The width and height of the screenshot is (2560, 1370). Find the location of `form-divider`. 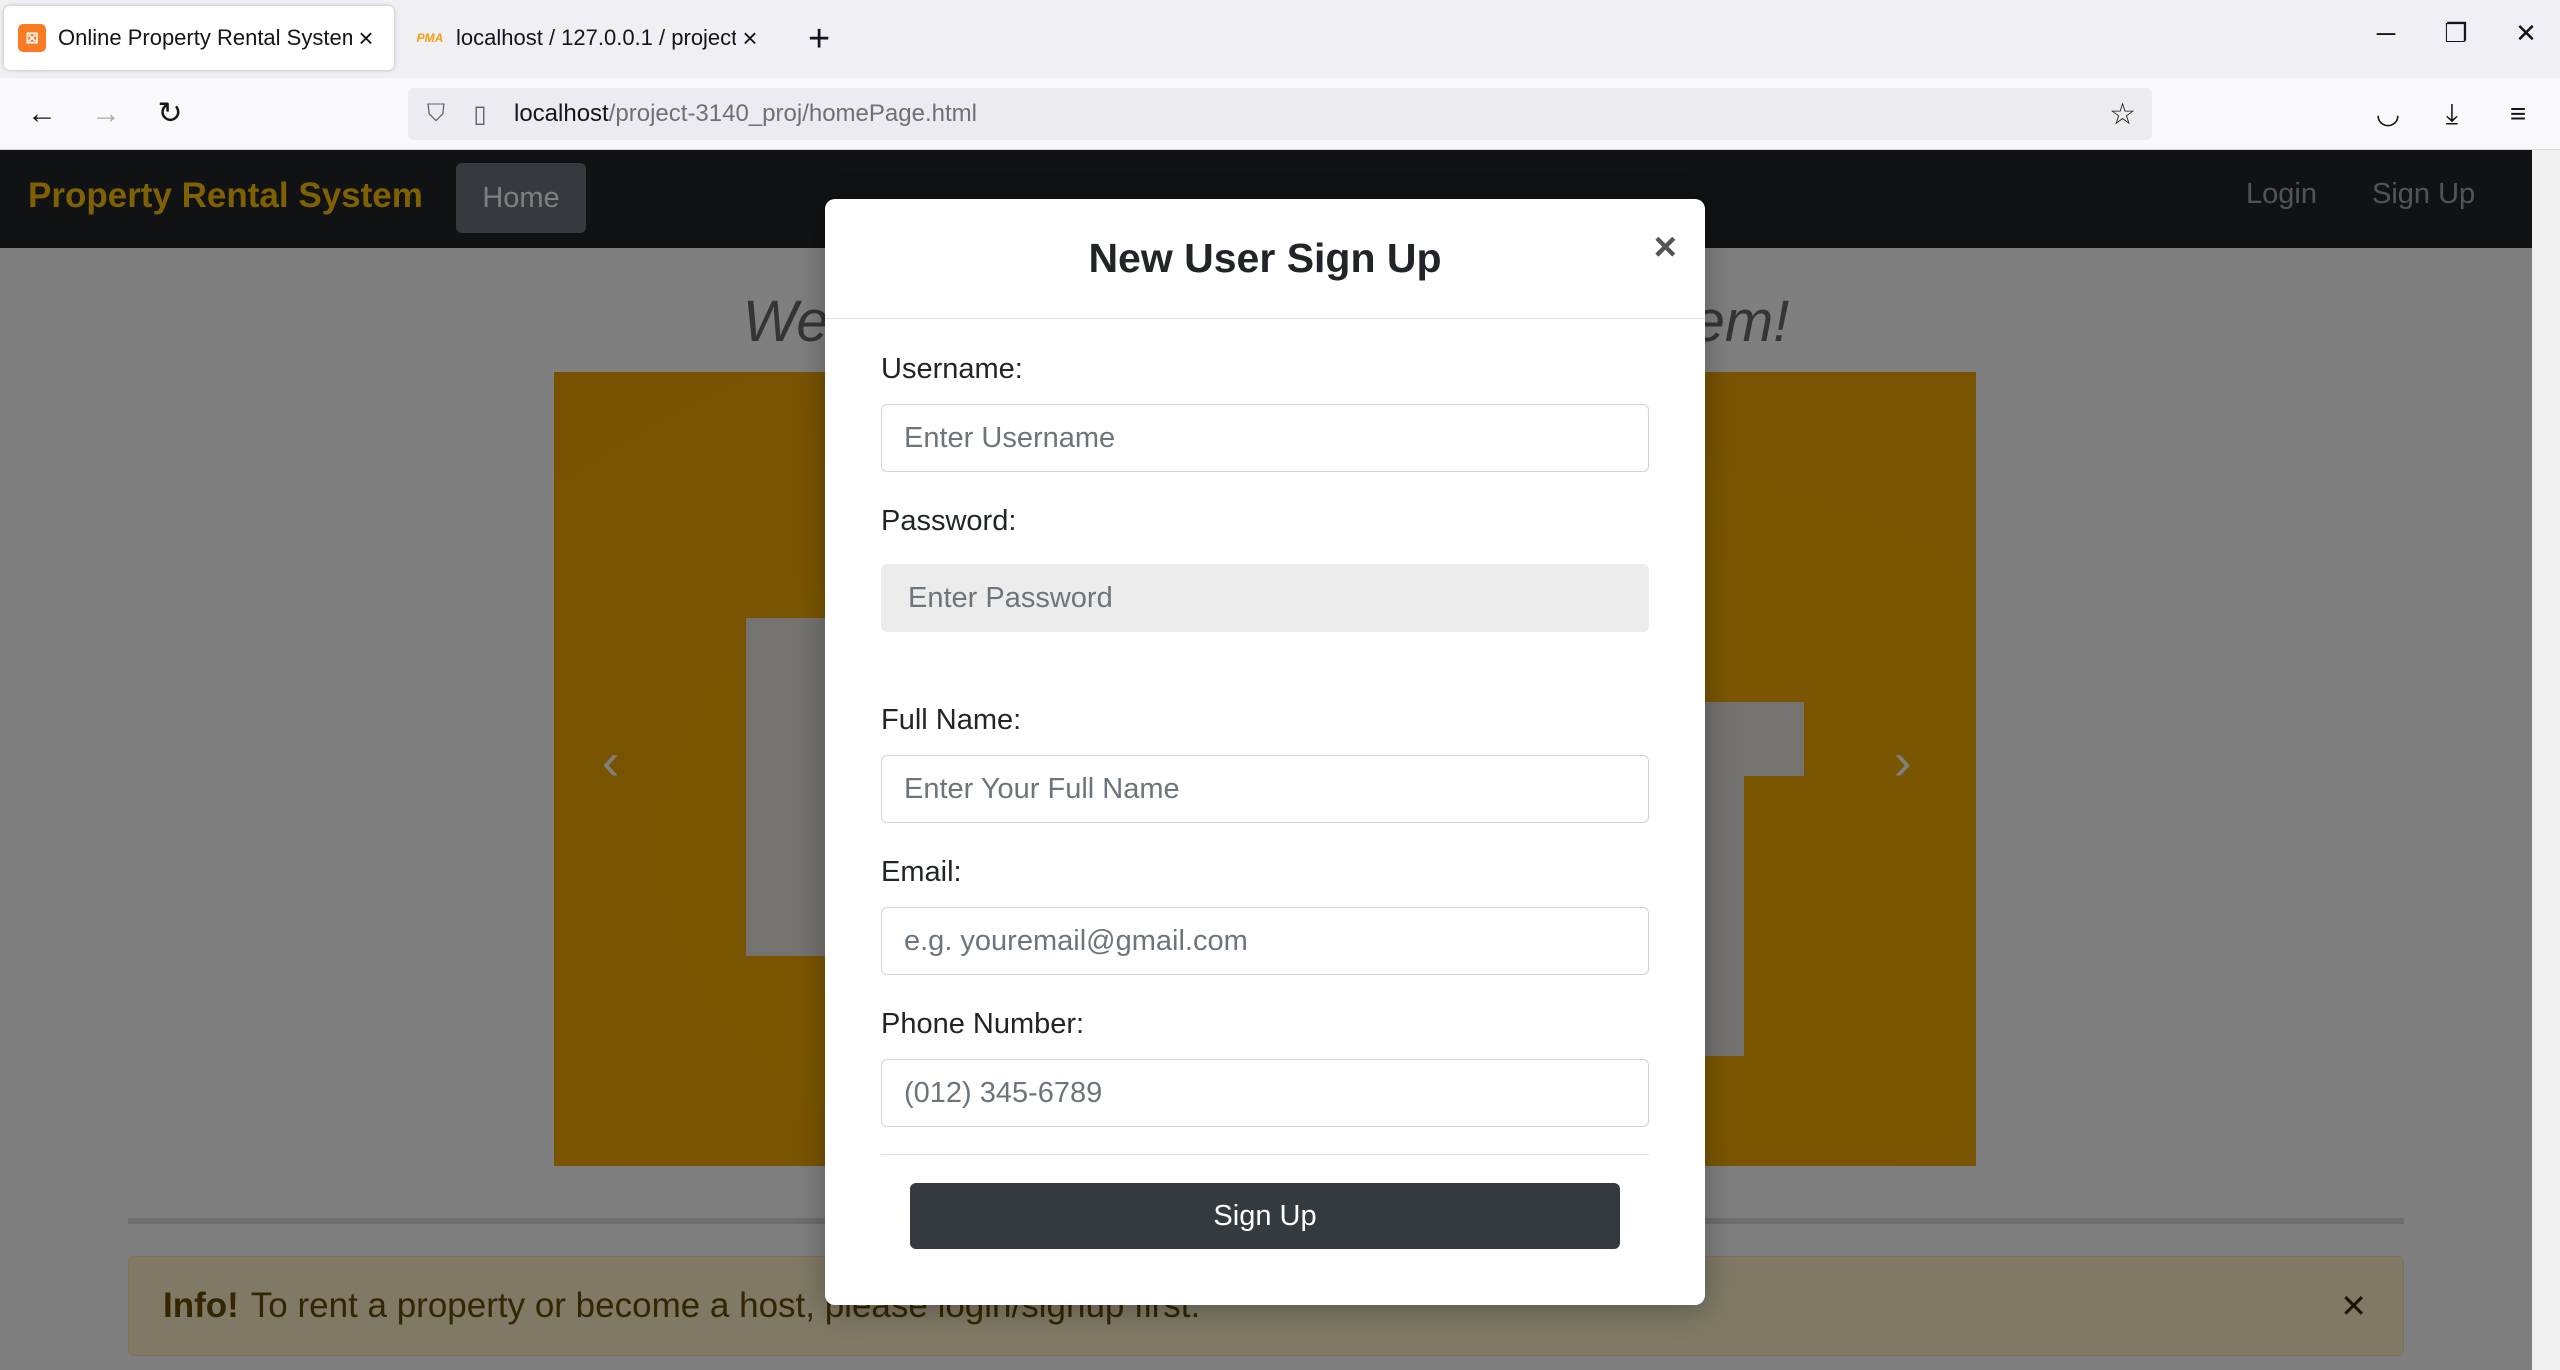

form-divider is located at coordinates (1265, 1154).